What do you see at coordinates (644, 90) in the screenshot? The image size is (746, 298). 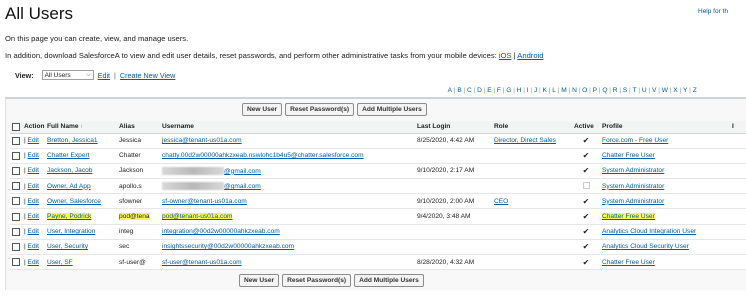 I see `alpha-filter-u: U` at bounding box center [644, 90].